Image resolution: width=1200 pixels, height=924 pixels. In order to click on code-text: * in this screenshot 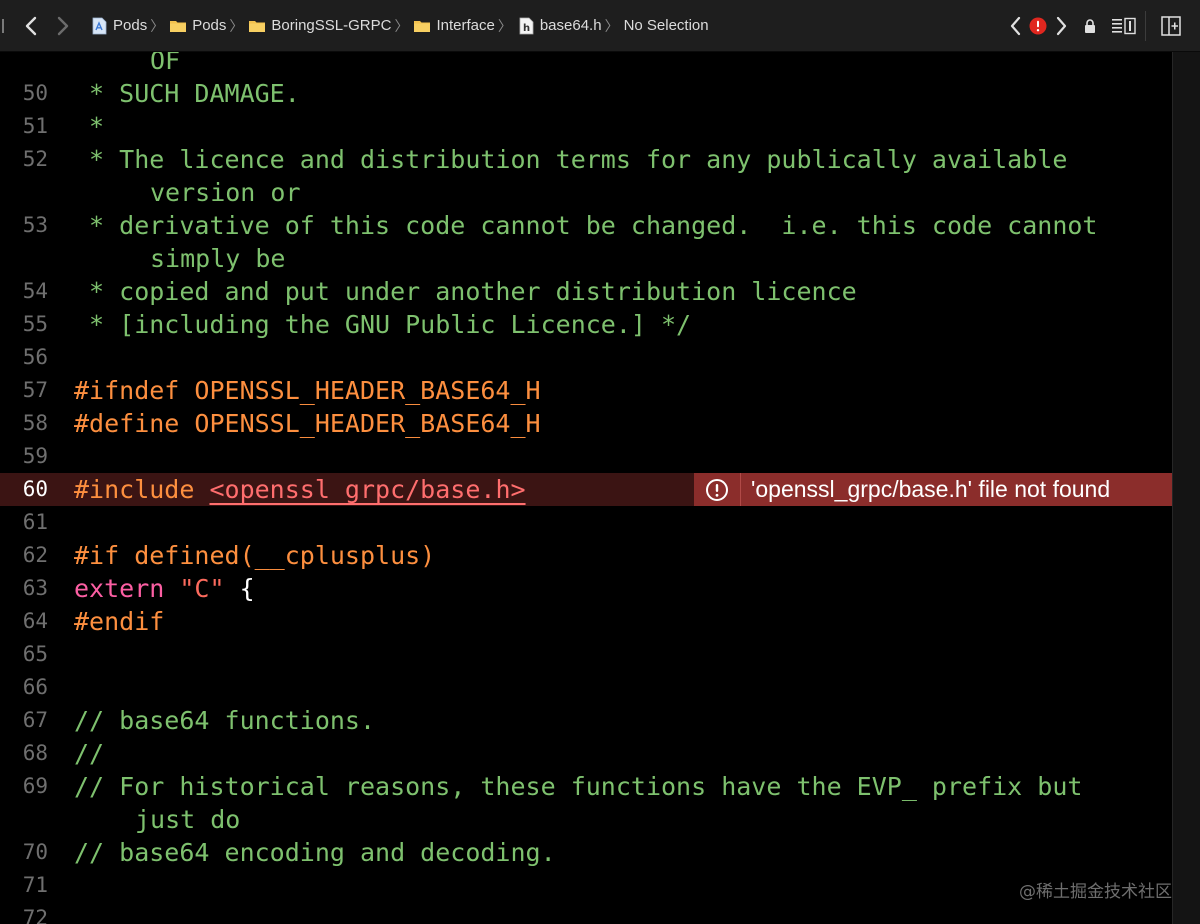, I will do `click(89, 126)`.